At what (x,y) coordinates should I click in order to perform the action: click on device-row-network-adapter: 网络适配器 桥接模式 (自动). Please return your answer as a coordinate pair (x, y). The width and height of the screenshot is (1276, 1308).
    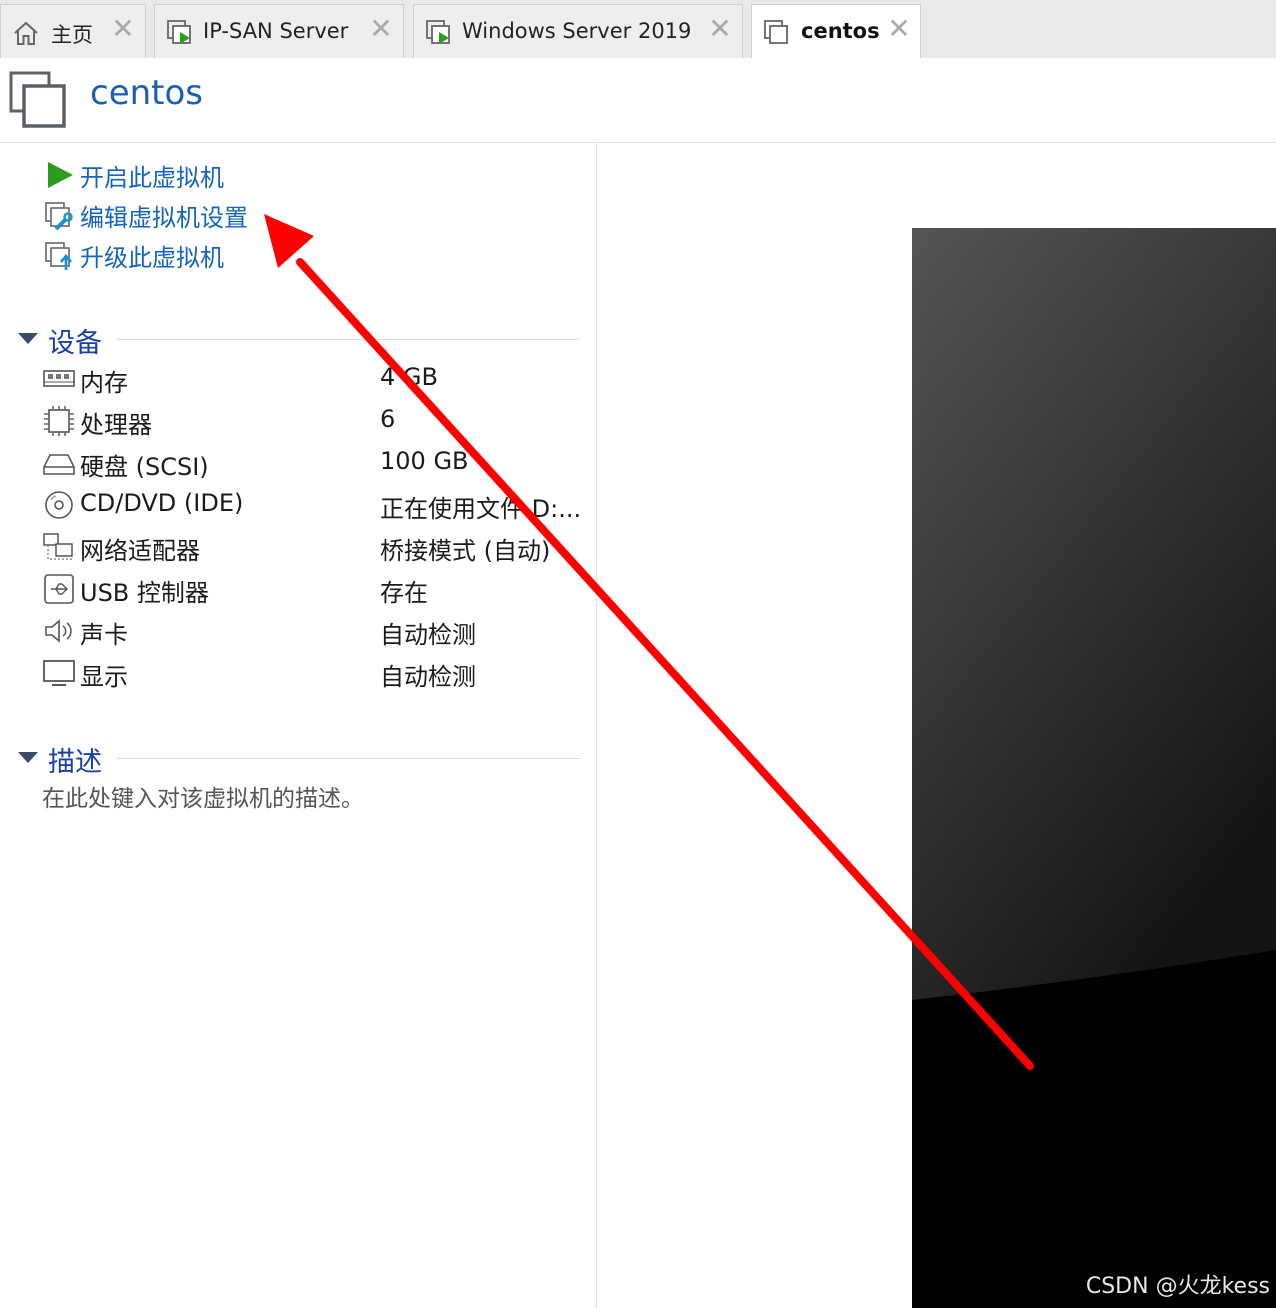
    Looking at the image, I should click on (312, 547).